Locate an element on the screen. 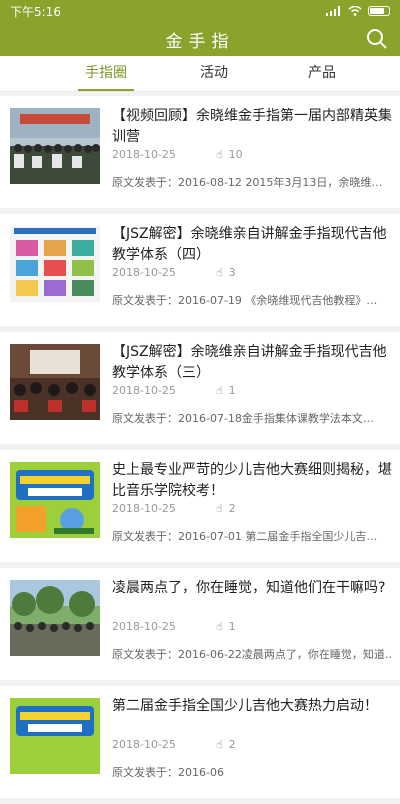 The height and width of the screenshot is (804, 400). status-bar: 下午5:16 is located at coordinates (200, 11).